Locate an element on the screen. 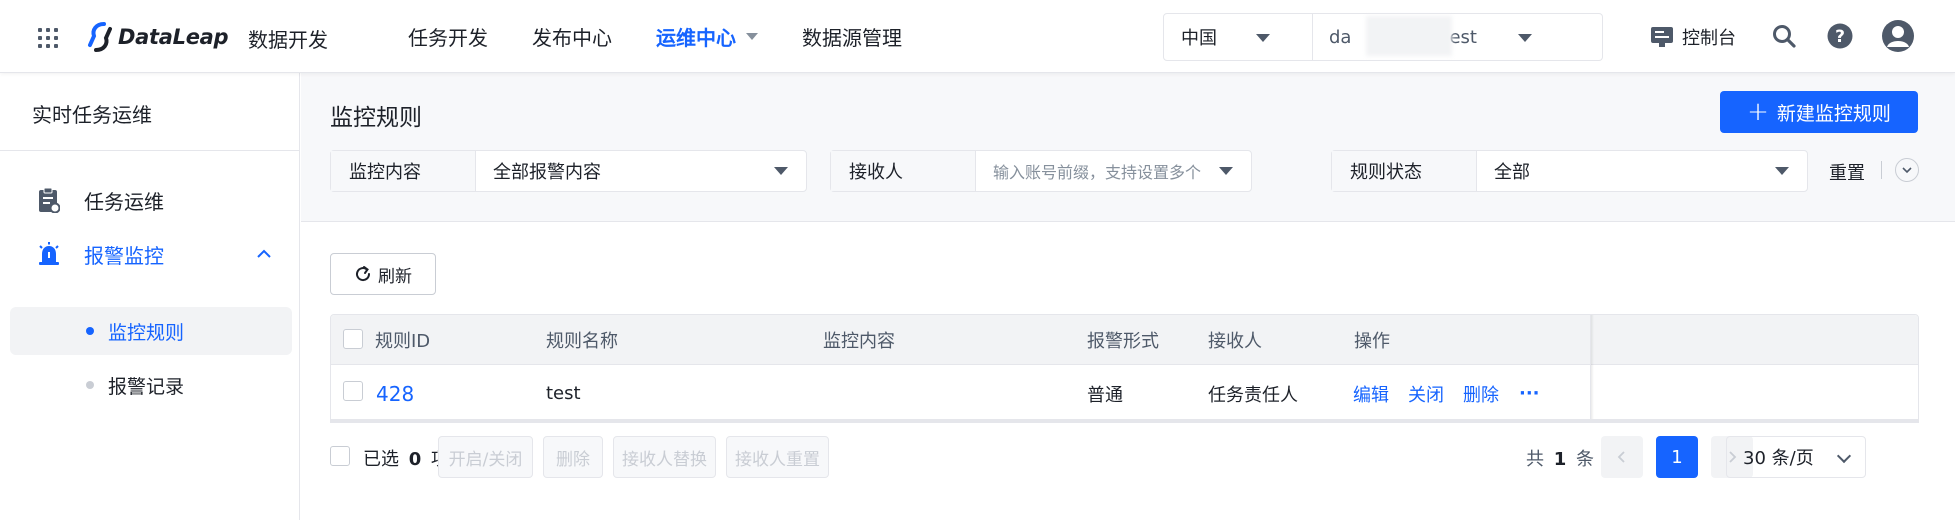  delete-action: 删除 is located at coordinates (1481, 393).